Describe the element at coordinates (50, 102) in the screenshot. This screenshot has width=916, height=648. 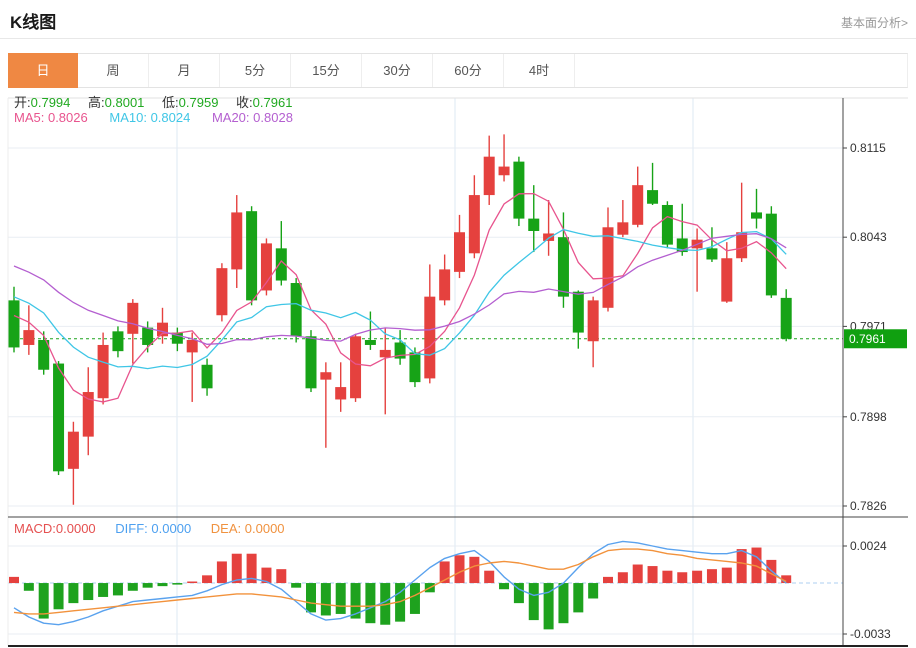
I see `open-value: 0.7994` at that location.